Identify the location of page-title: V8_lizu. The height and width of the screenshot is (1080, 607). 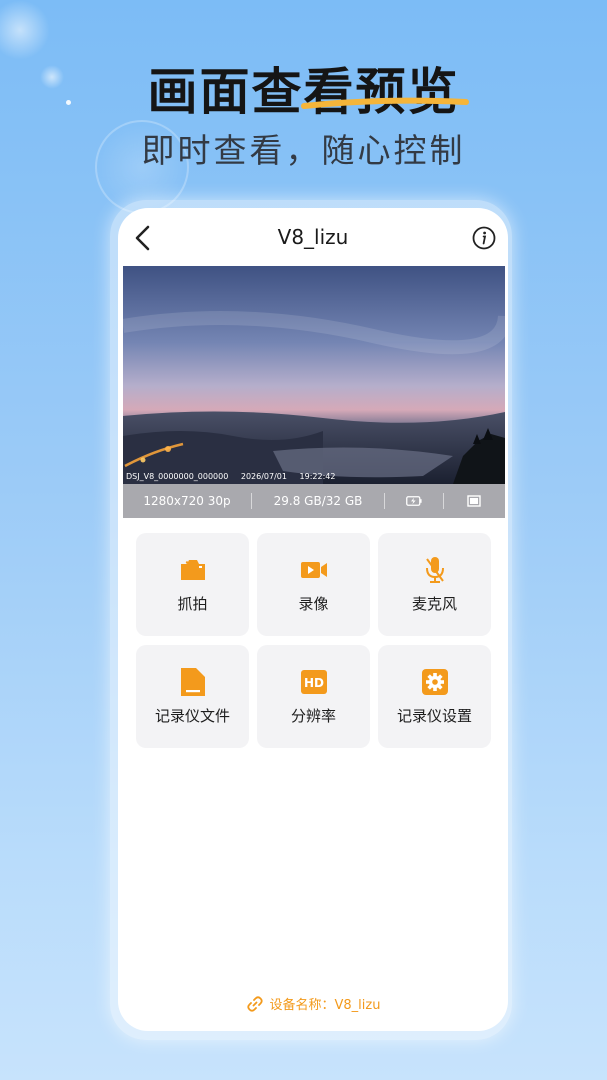
(313, 237).